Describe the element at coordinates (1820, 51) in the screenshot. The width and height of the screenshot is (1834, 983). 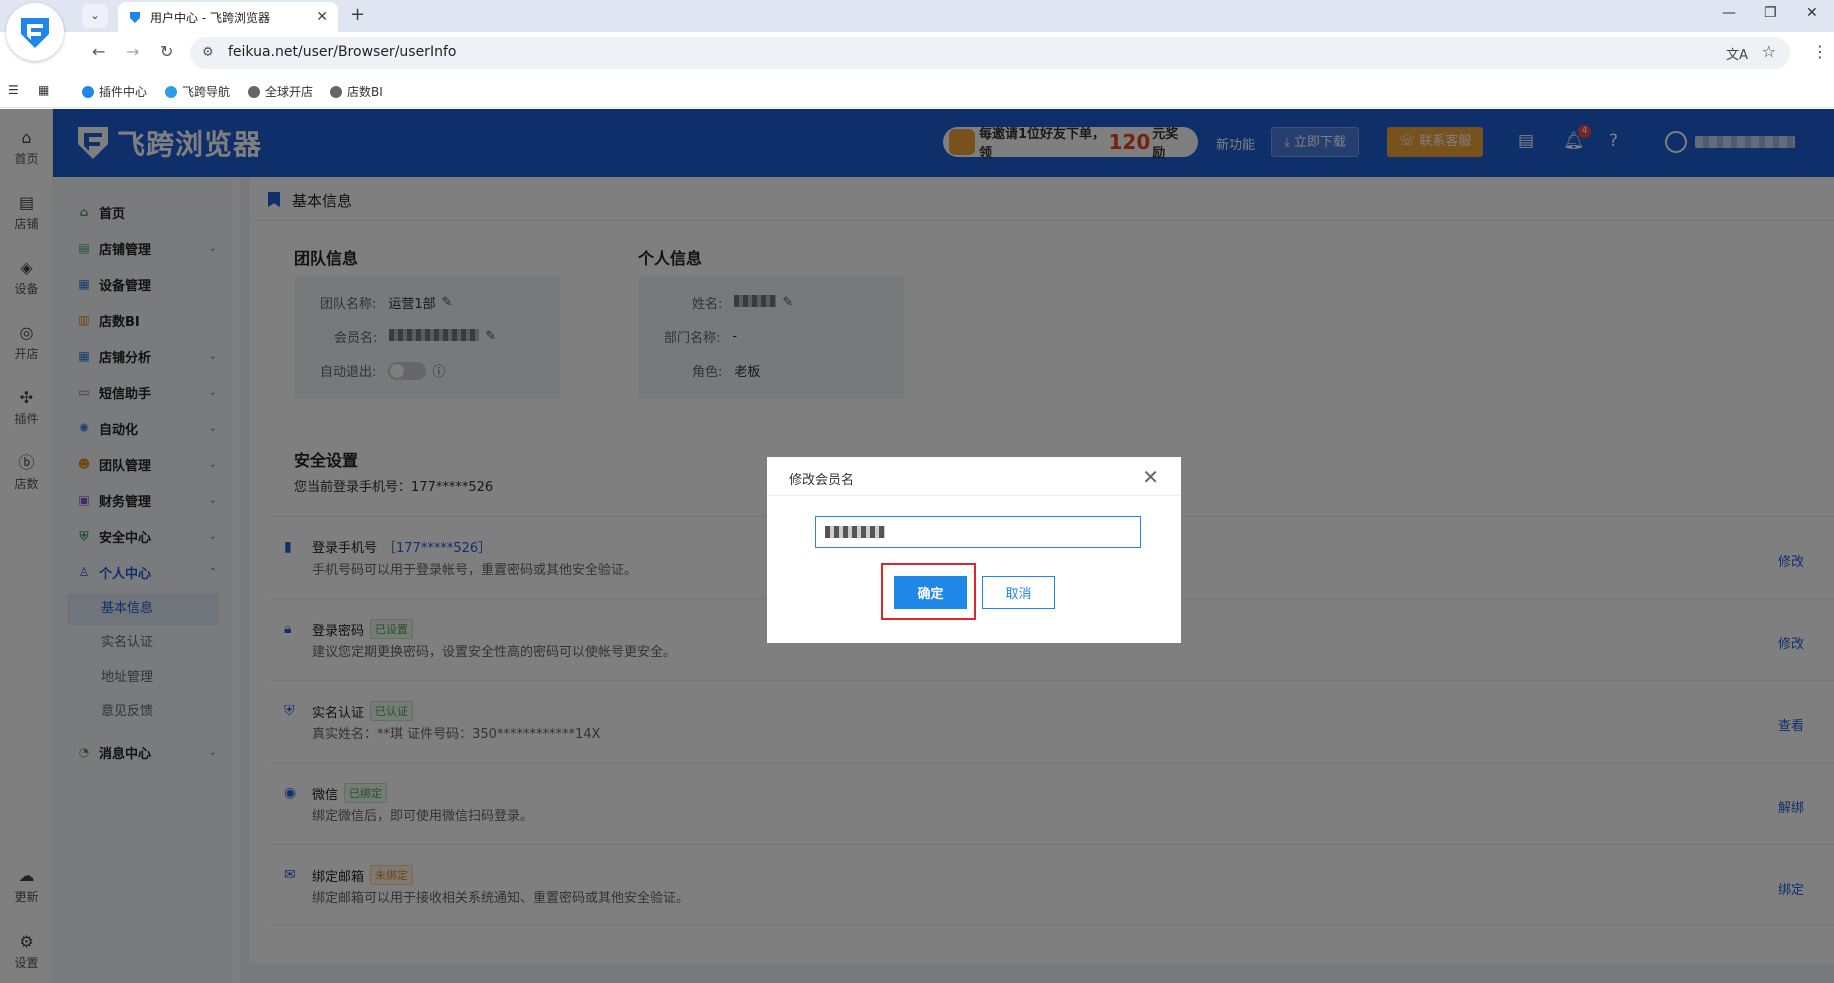
I see `browser-menu-icon: ⋮` at that location.